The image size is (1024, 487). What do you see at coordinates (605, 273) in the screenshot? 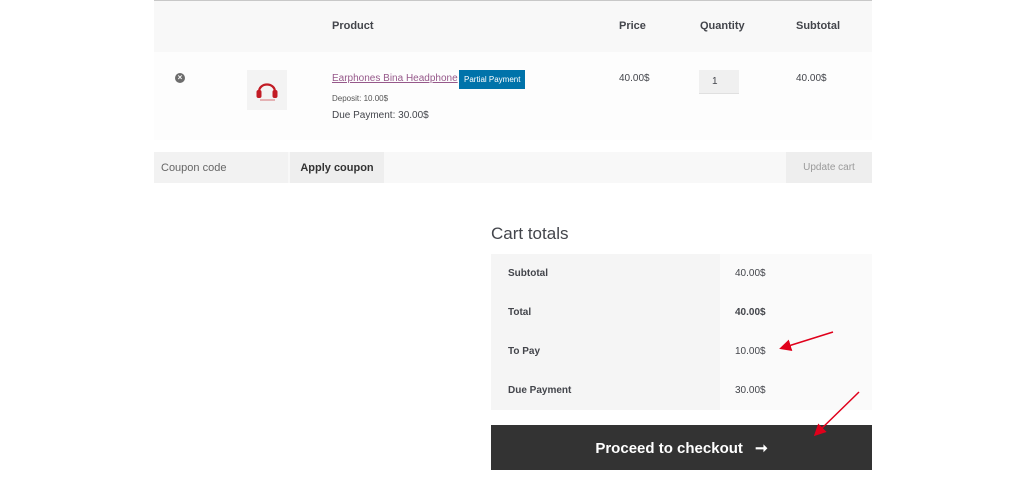
I see `totals-label: Subtotal` at bounding box center [605, 273].